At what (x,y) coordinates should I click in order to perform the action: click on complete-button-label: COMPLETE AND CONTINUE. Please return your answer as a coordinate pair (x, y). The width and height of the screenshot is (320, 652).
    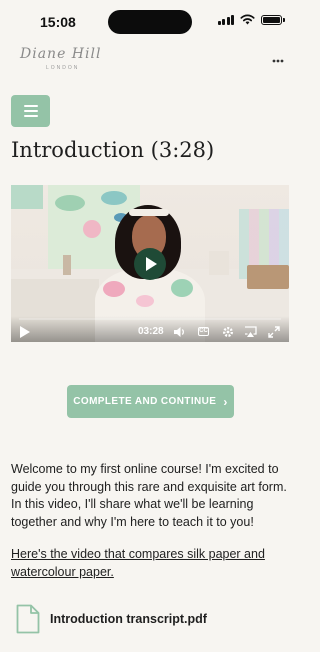
    Looking at the image, I should click on (145, 401).